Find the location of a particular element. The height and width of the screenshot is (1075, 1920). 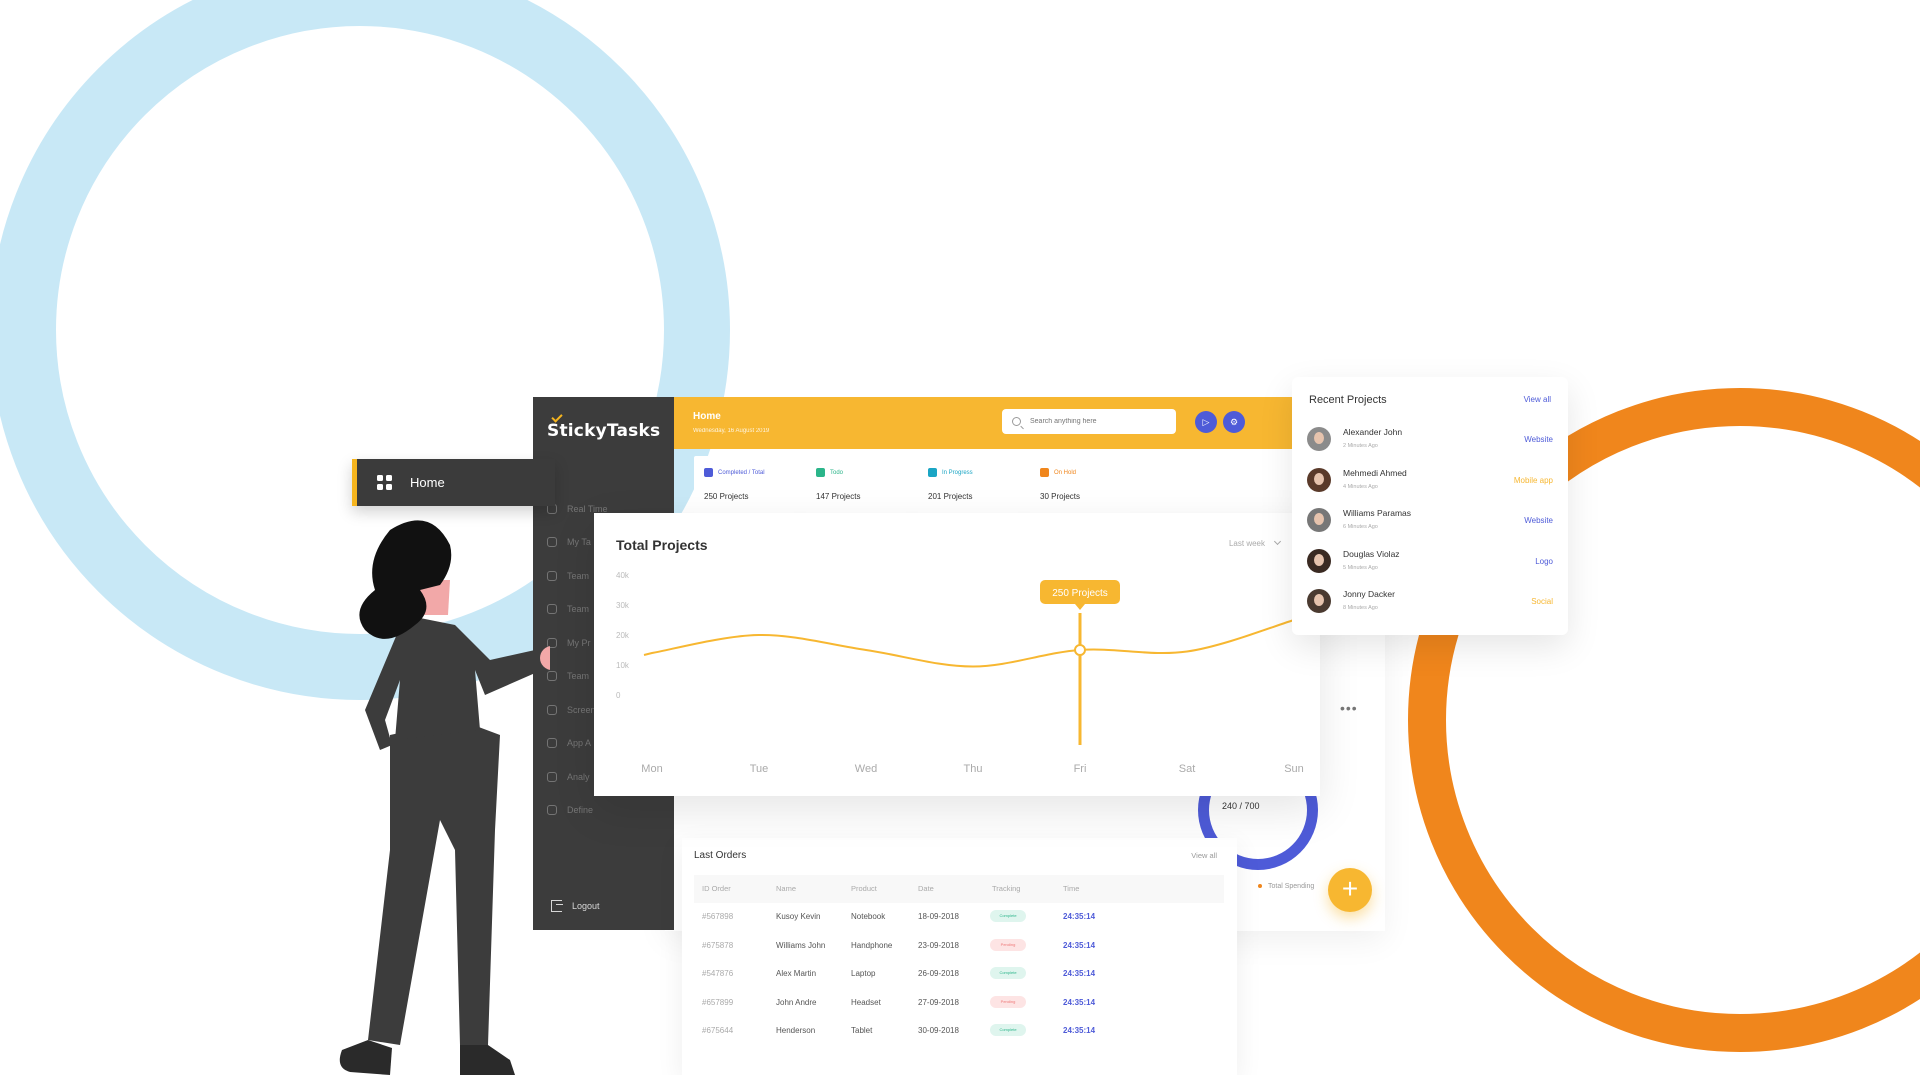

orders-title: Last Orders is located at coordinates (720, 855).